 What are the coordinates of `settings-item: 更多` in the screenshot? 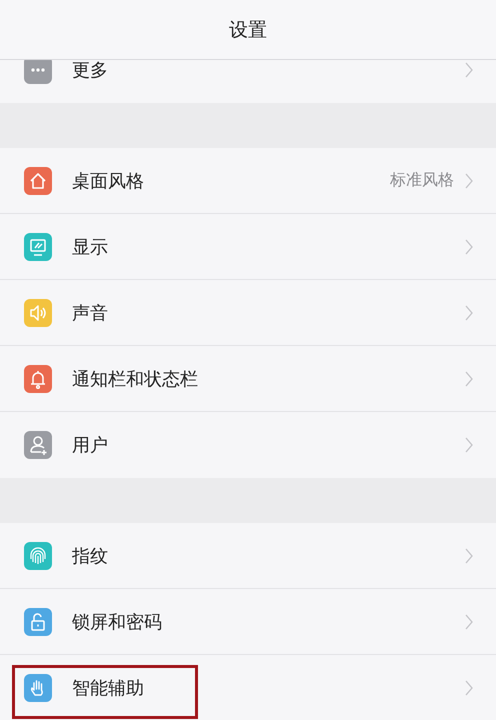 It's located at (248, 81).